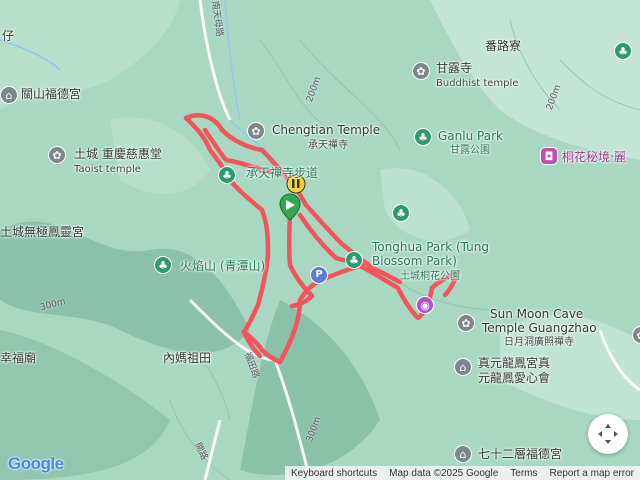  What do you see at coordinates (592, 473) in the screenshot?
I see `report-error-link: Report a map error` at bounding box center [592, 473].